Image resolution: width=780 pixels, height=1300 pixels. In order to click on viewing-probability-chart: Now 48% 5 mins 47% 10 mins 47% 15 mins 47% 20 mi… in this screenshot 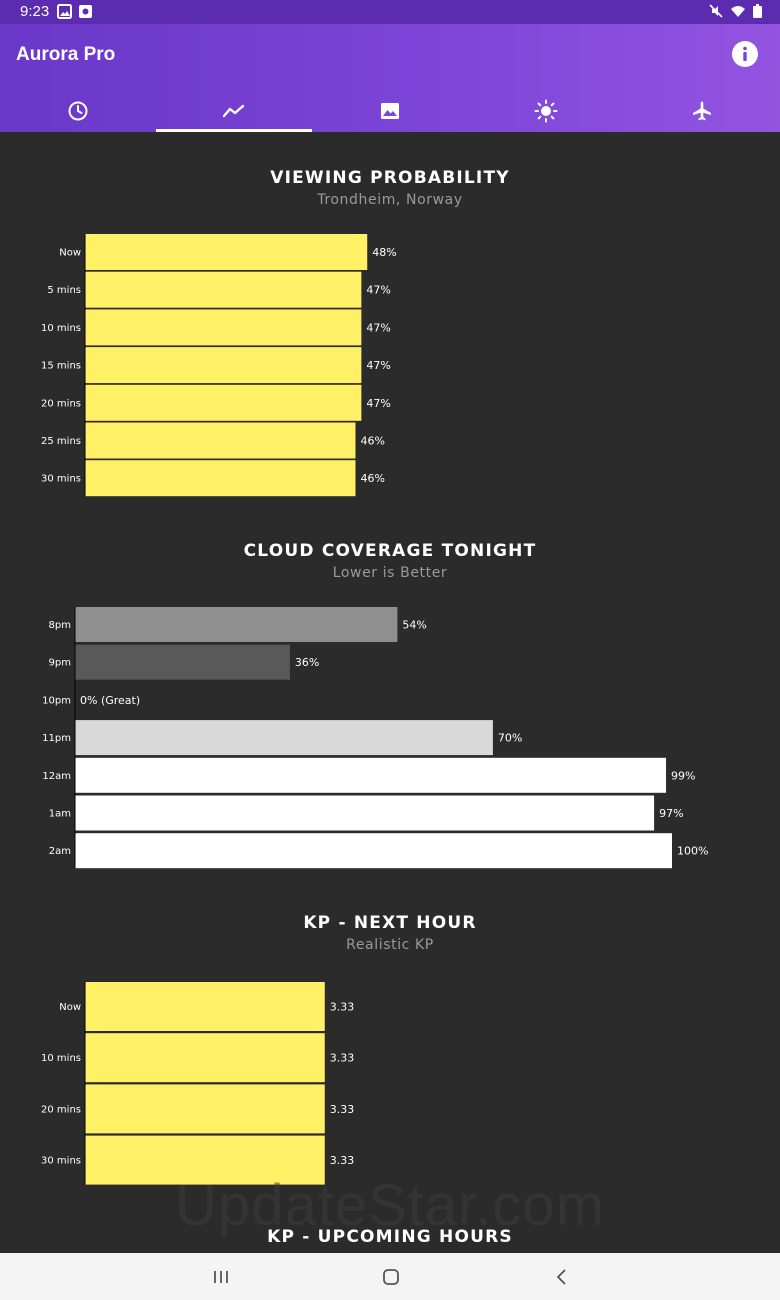, I will do `click(219, 365)`.